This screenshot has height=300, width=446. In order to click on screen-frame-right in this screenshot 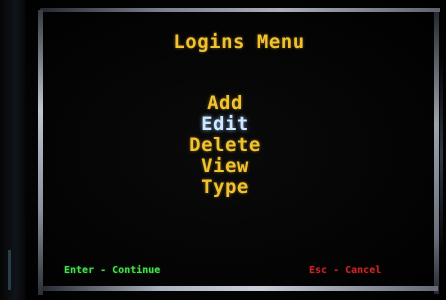, I will do `click(436, 153)`.